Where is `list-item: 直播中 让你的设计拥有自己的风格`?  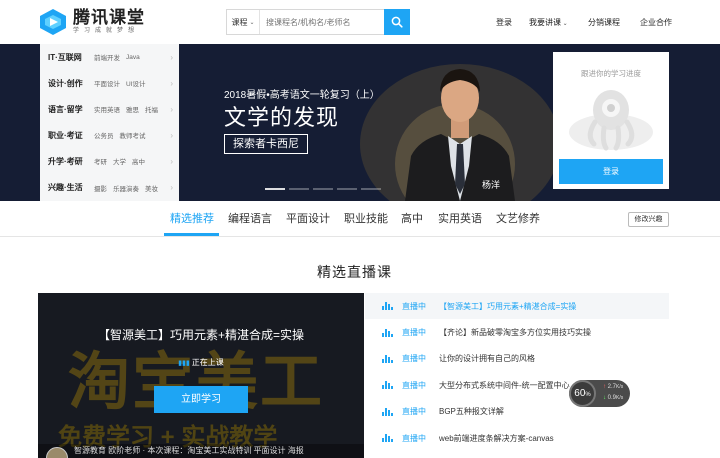 list-item: 直播中 让你的设计拥有自己的风格 is located at coordinates (517, 359).